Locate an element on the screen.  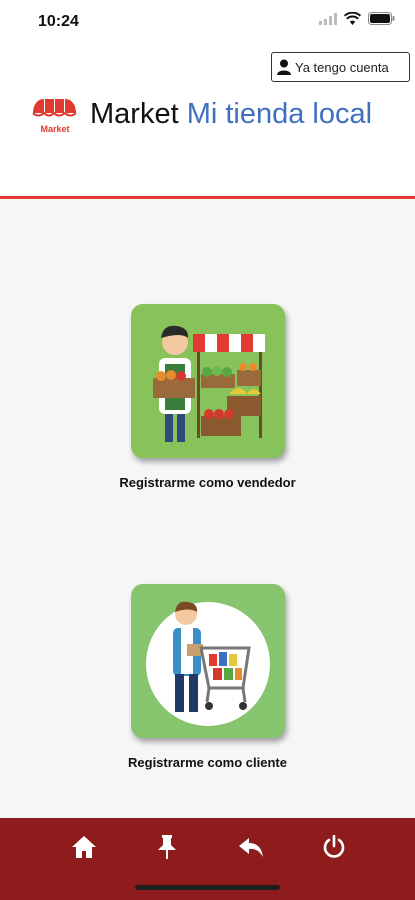
brand-title: Market Mi tienda local is located at coordinates (231, 114).